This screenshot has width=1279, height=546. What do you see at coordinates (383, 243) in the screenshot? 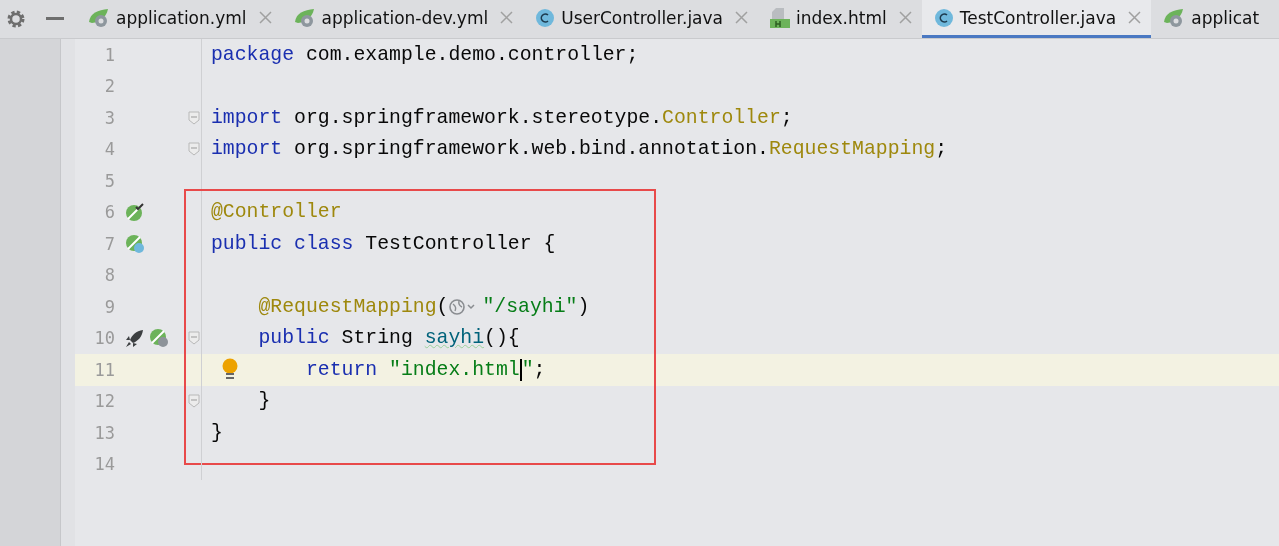
I see `code-line: public class TestController {` at bounding box center [383, 243].